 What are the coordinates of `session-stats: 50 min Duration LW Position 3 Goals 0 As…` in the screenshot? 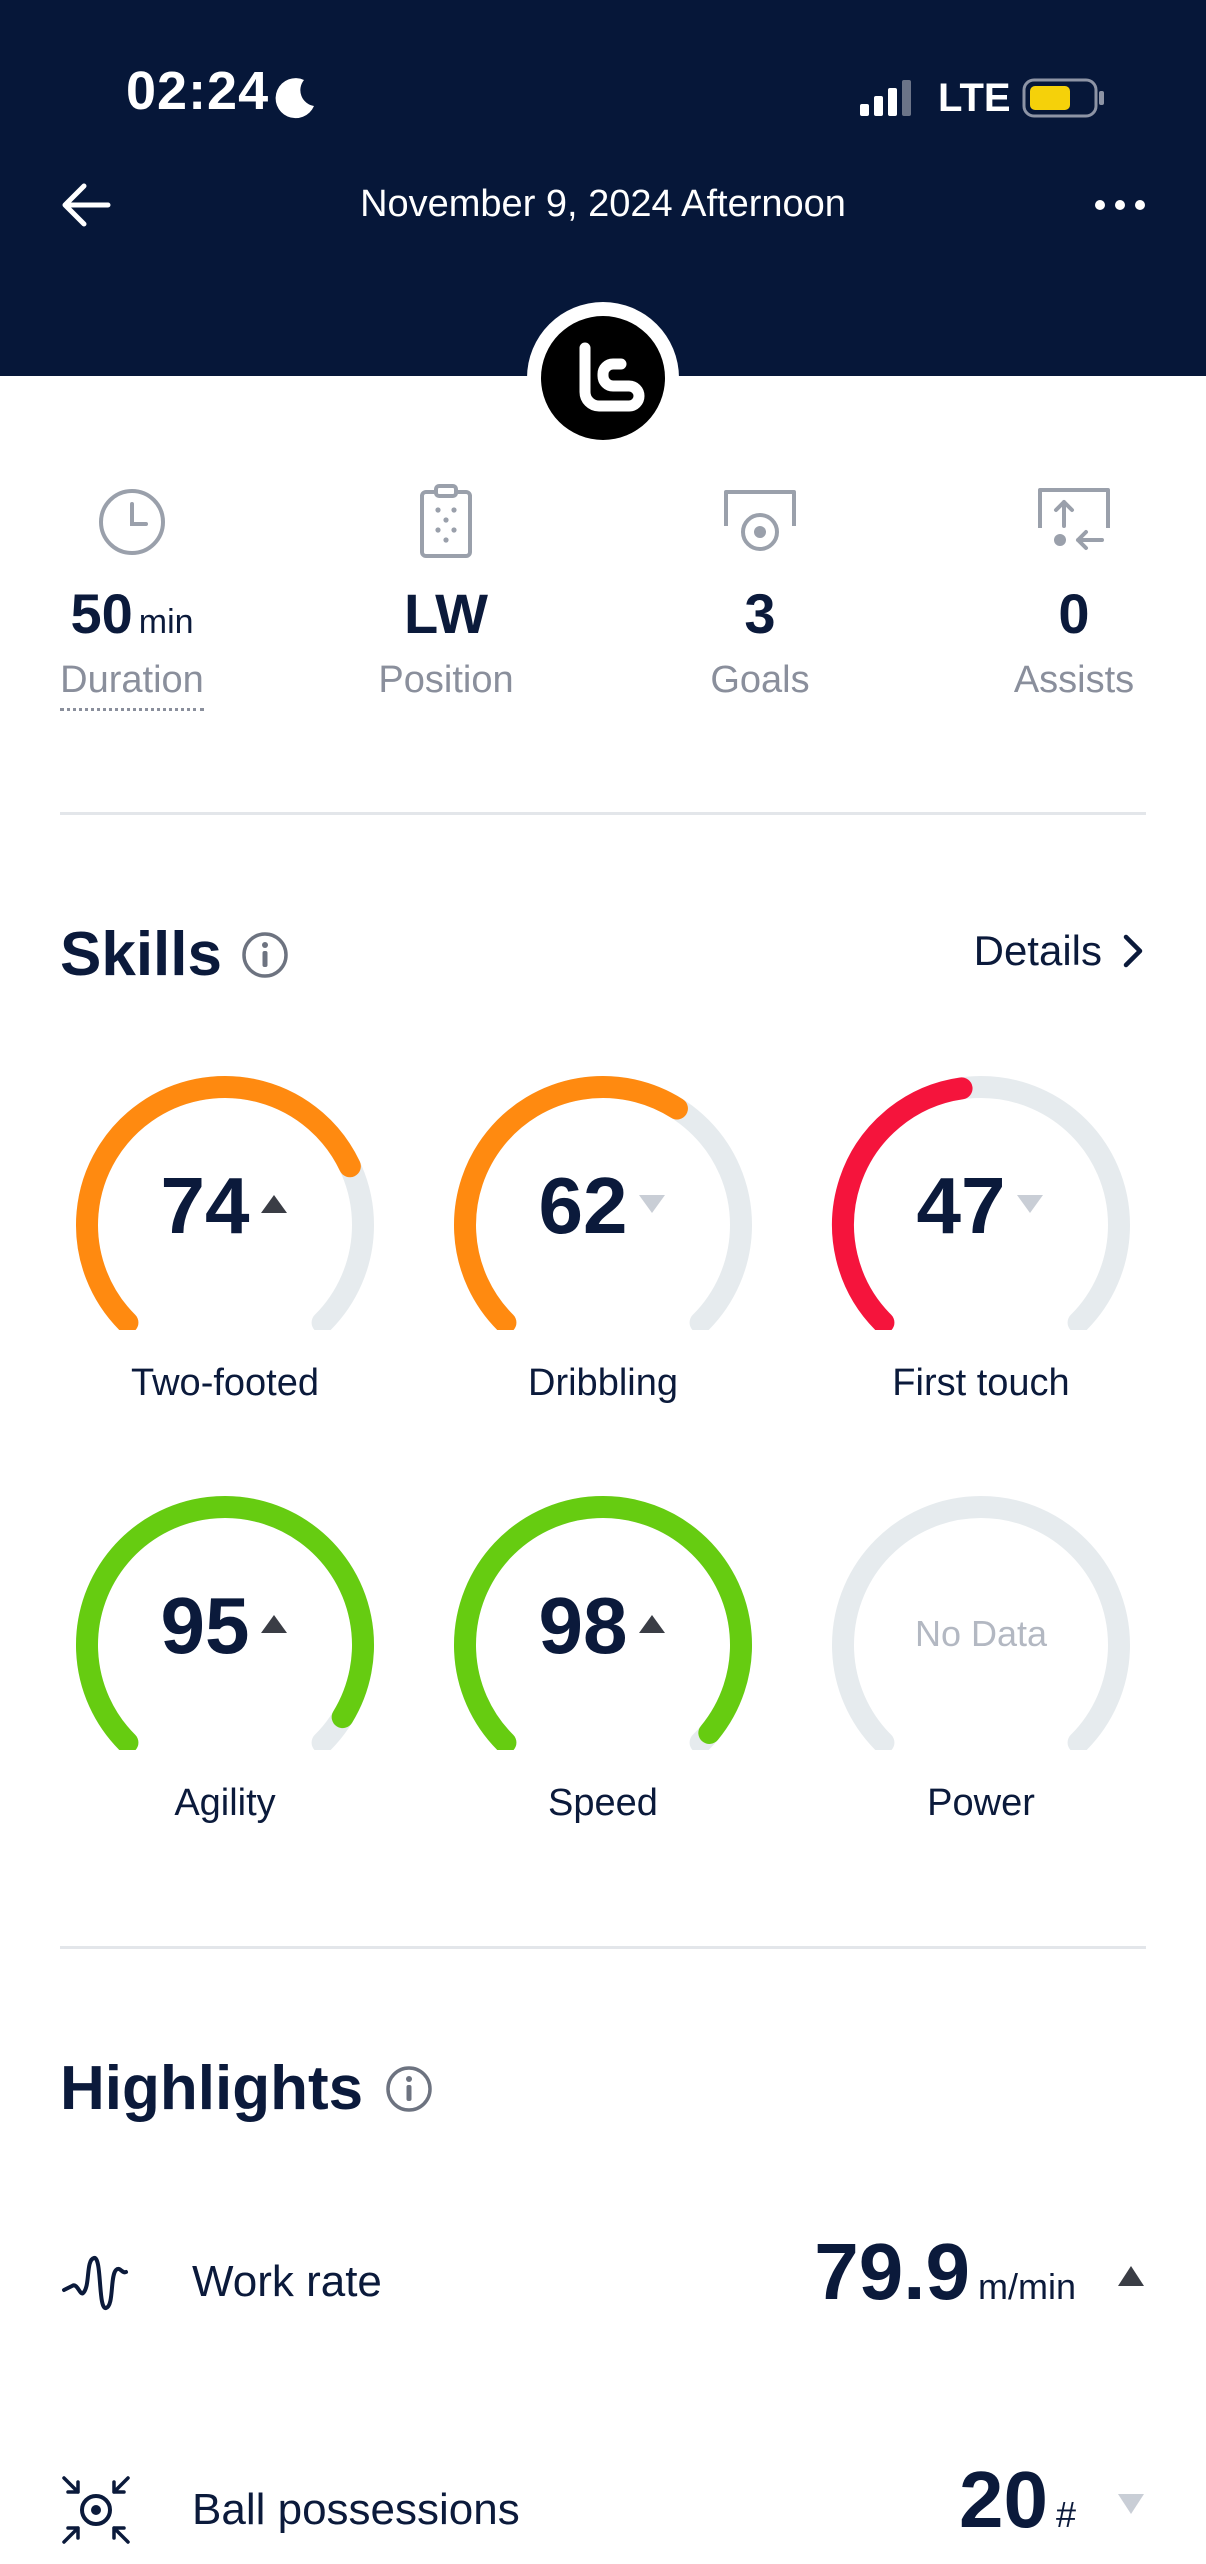 It's located at (603, 610).